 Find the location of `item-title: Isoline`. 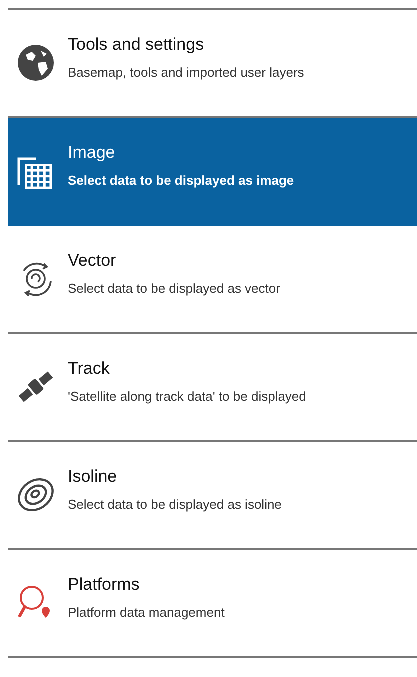

item-title: Isoline is located at coordinates (93, 477).